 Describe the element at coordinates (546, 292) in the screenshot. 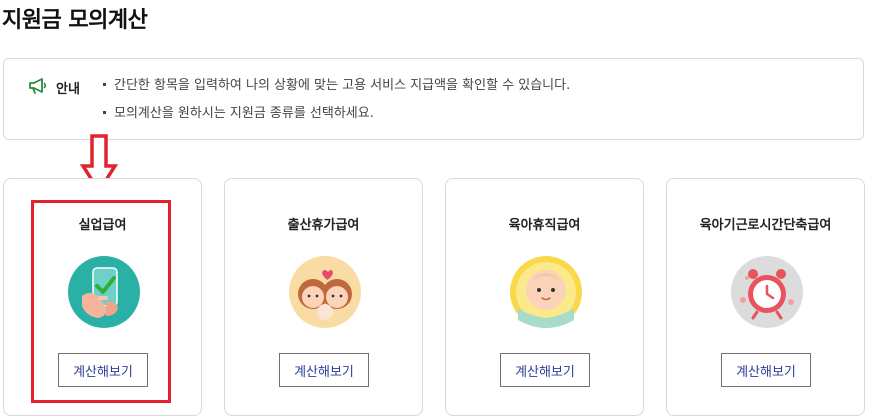

I see `baby-illustration-icon` at that location.